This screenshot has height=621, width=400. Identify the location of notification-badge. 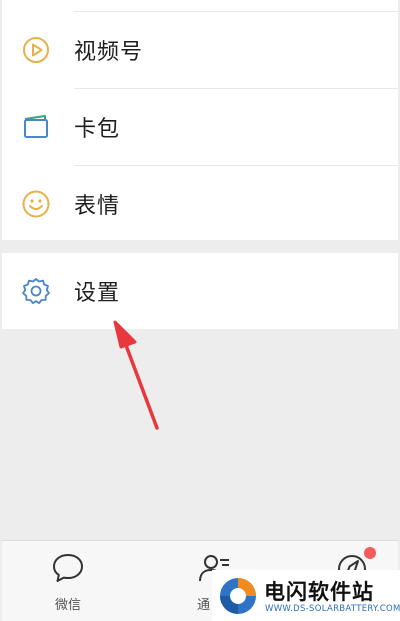
(370, 553).